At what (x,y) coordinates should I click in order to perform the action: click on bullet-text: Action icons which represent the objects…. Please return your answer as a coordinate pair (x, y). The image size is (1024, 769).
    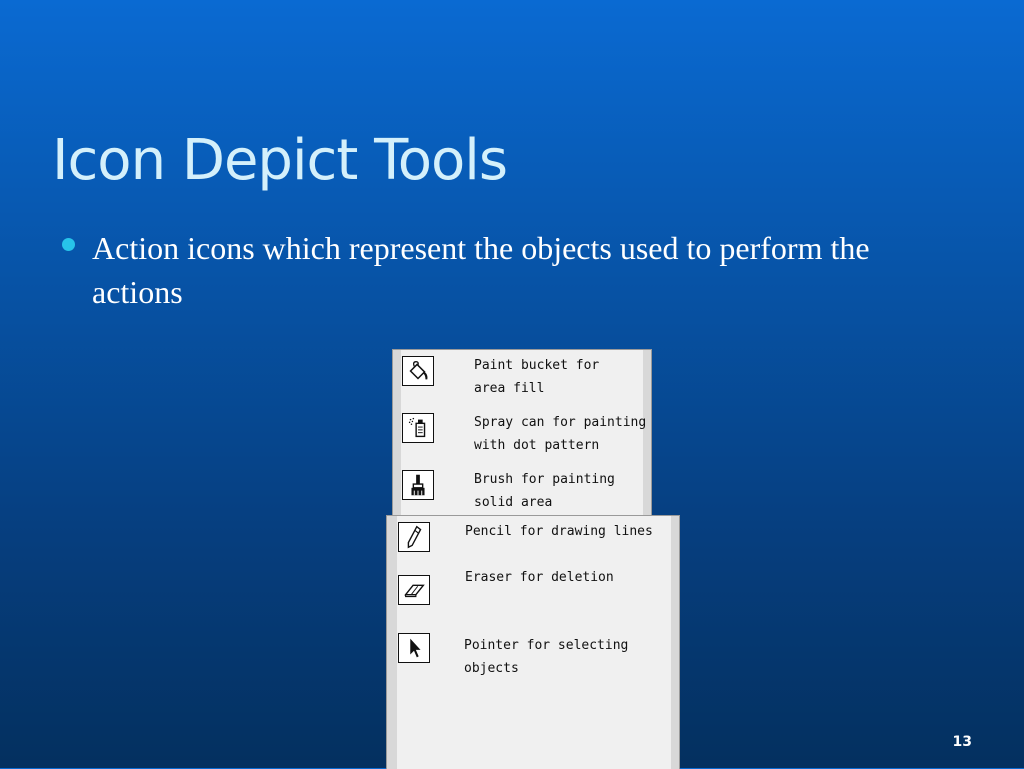
    Looking at the image, I should click on (481, 270).